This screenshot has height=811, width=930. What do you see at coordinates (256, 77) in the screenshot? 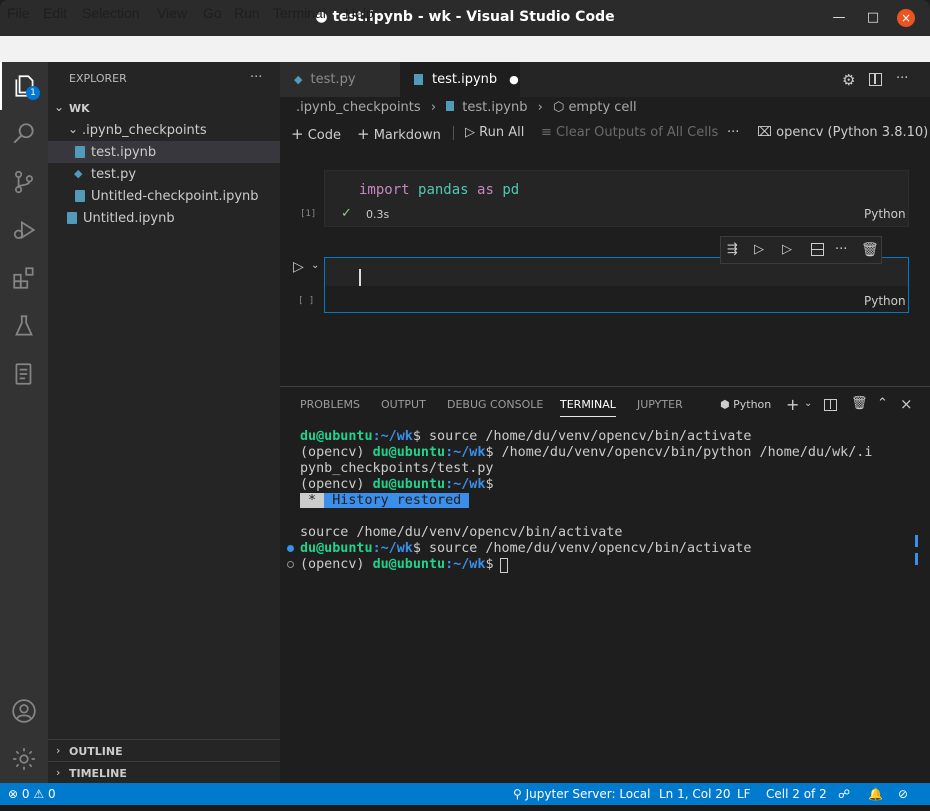
I see `explorer-more-icon: ···` at bounding box center [256, 77].